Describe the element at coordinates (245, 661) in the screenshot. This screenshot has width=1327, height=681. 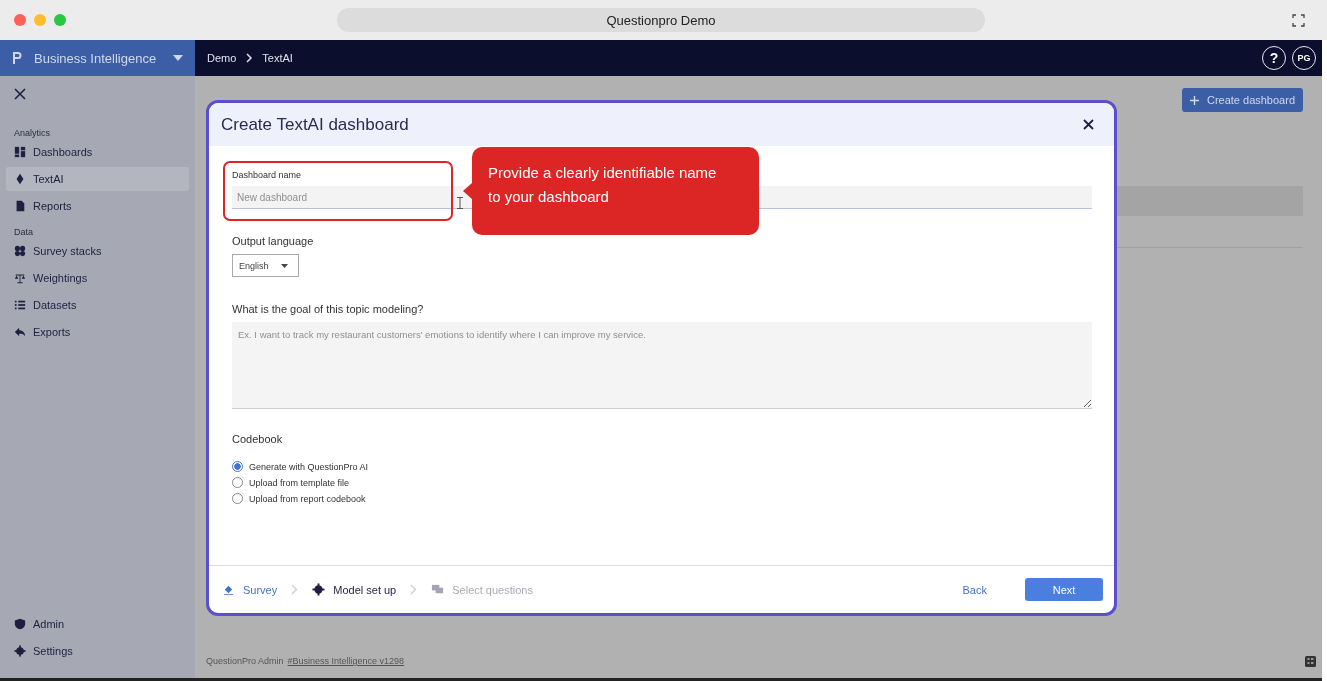
I see `footer-text: QuestionPro Admin` at that location.